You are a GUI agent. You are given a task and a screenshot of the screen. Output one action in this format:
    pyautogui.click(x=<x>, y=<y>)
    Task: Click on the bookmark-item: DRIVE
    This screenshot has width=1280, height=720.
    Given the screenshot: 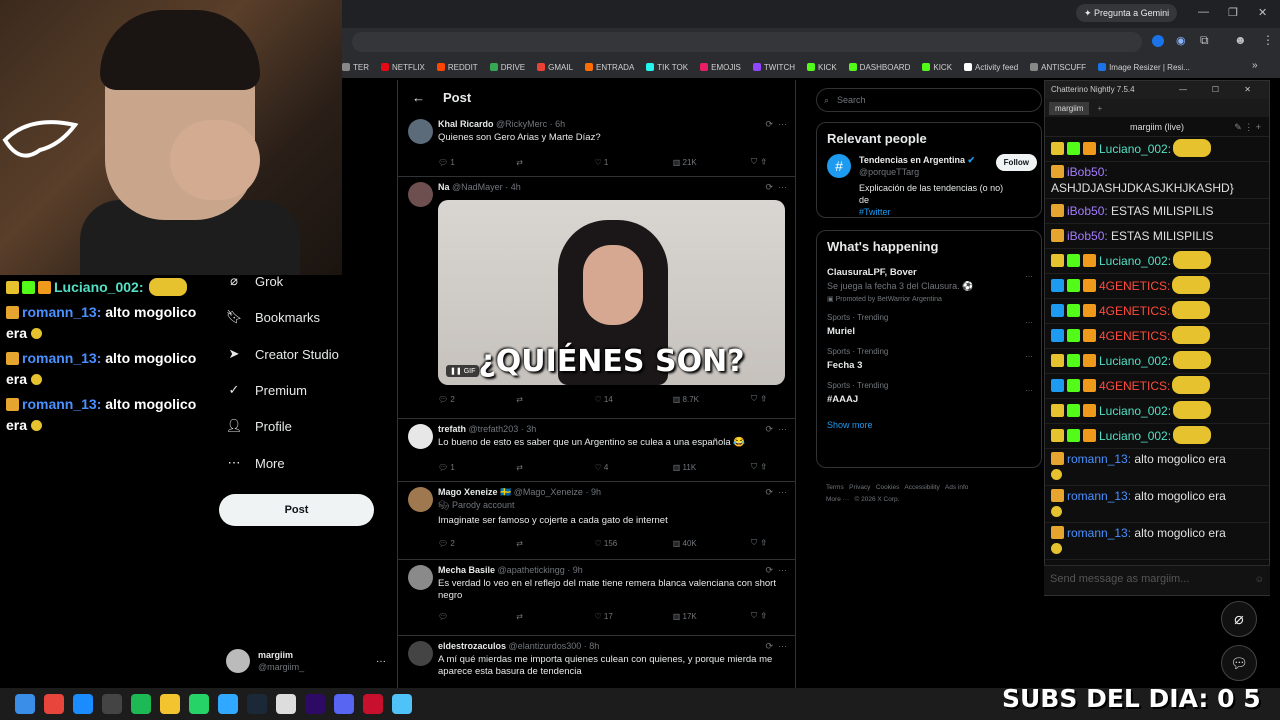 What is the action you would take?
    pyautogui.click(x=507, y=67)
    